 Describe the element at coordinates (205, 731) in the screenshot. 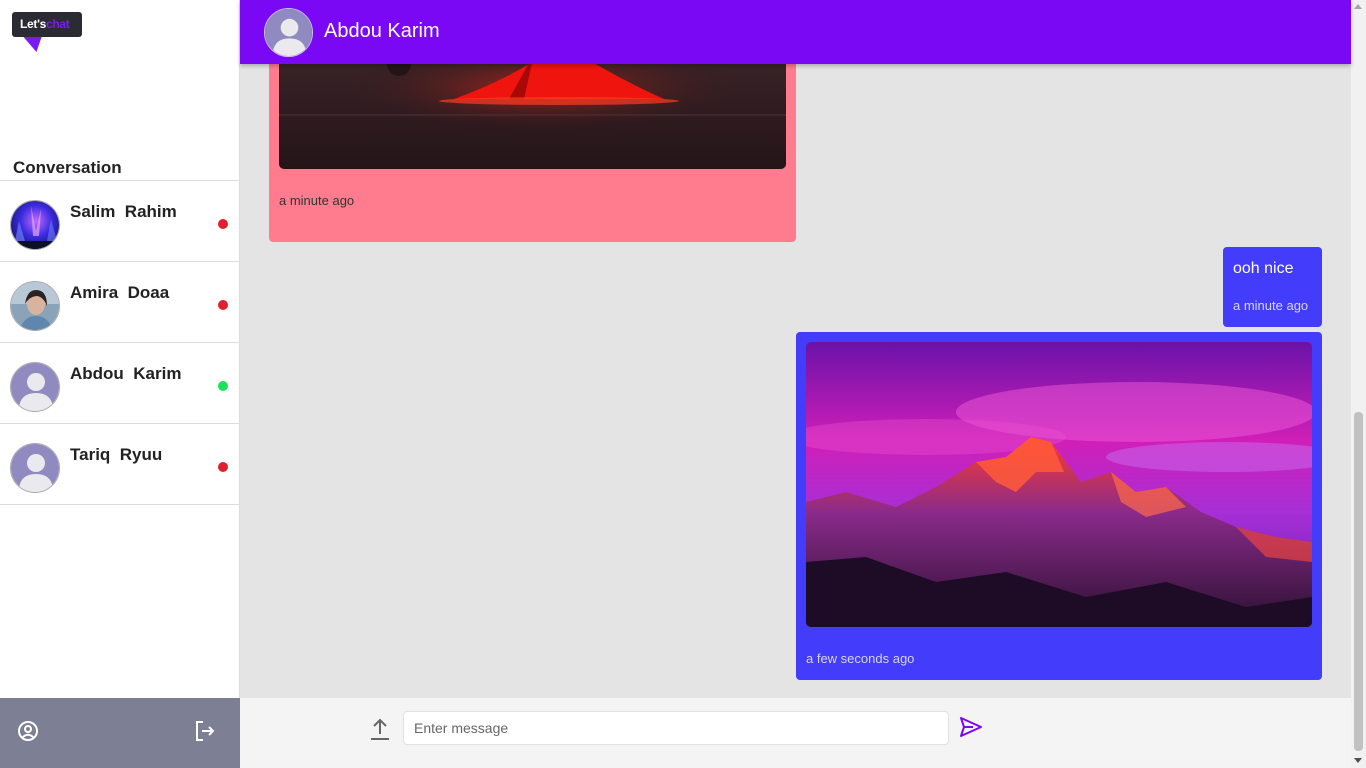

I see `logout-icon` at that location.